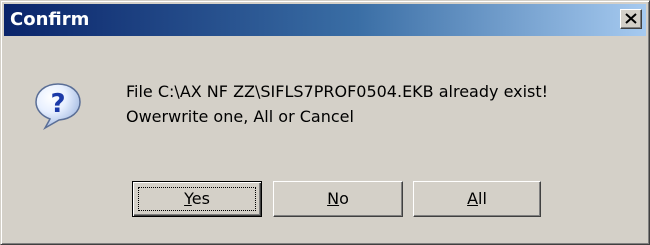 This screenshot has height=245, width=650. What do you see at coordinates (50, 19) in the screenshot?
I see `dialog-title: Confirm` at bounding box center [50, 19].